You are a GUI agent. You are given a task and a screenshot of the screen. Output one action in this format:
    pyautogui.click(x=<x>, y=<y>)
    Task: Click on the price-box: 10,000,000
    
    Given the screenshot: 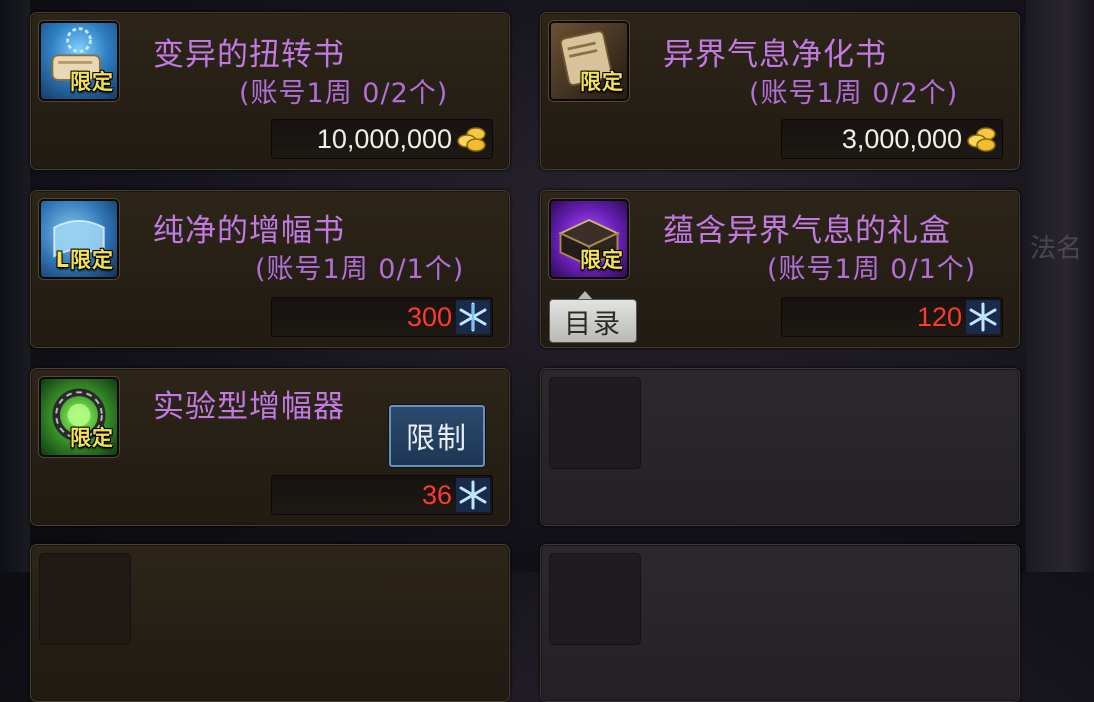 What is the action you would take?
    pyautogui.click(x=382, y=139)
    